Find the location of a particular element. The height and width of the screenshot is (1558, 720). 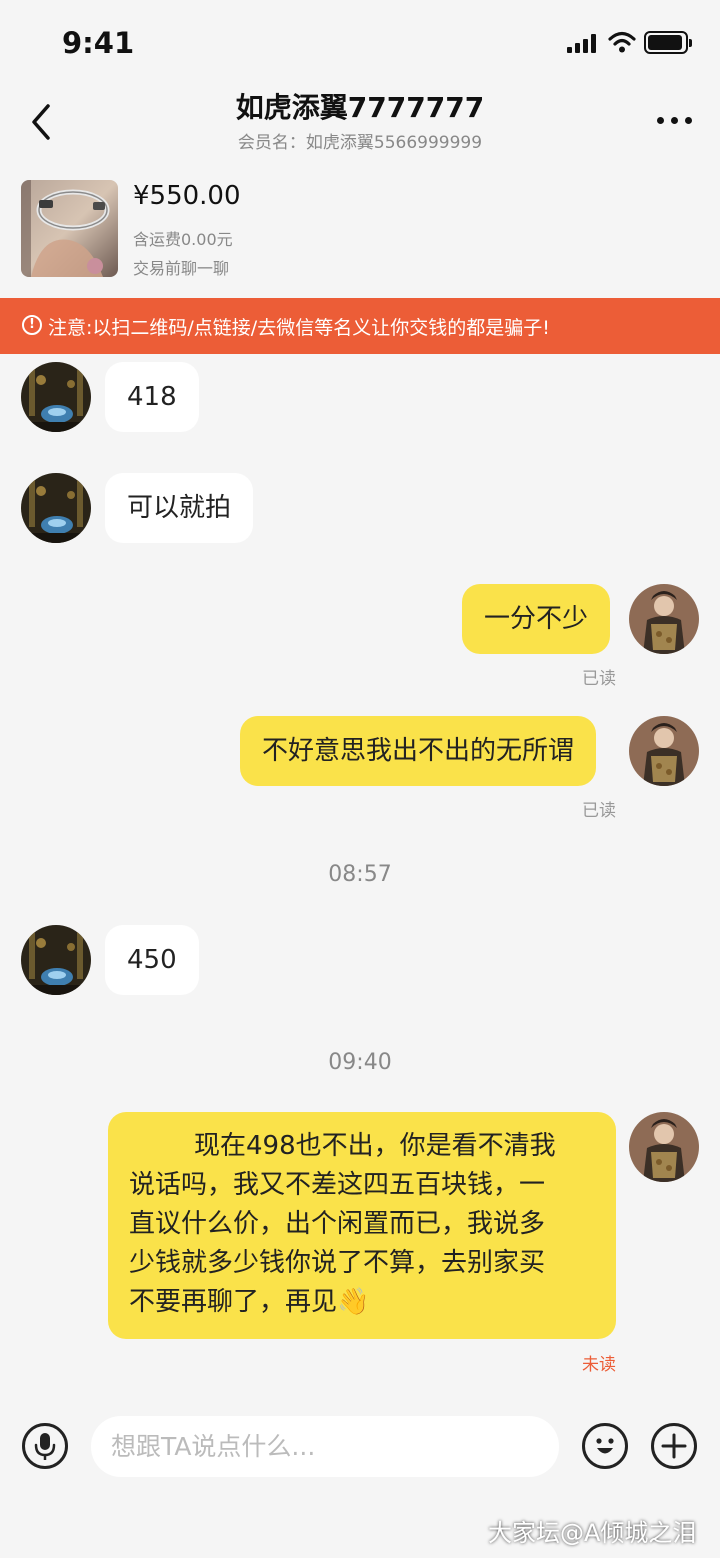

chat-title: 如虎添翼7777777 is located at coordinates (360, 107).